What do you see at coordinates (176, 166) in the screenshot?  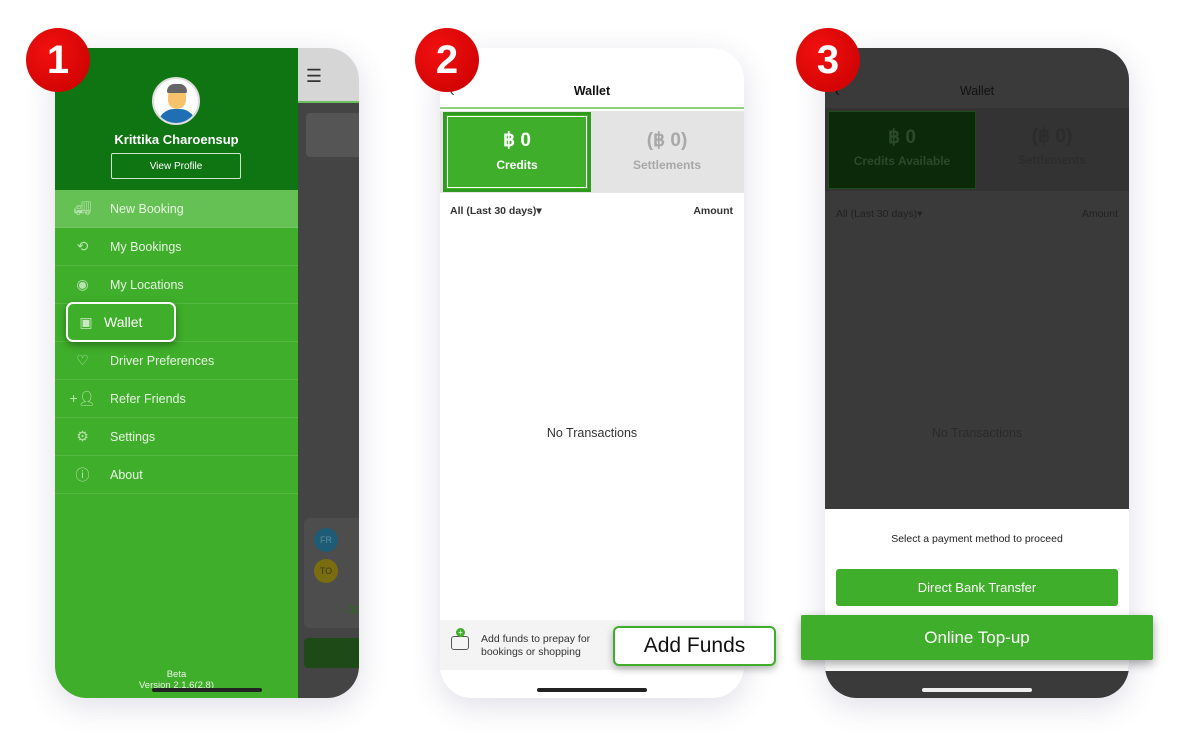 I see `view-profile-button: View Profile` at bounding box center [176, 166].